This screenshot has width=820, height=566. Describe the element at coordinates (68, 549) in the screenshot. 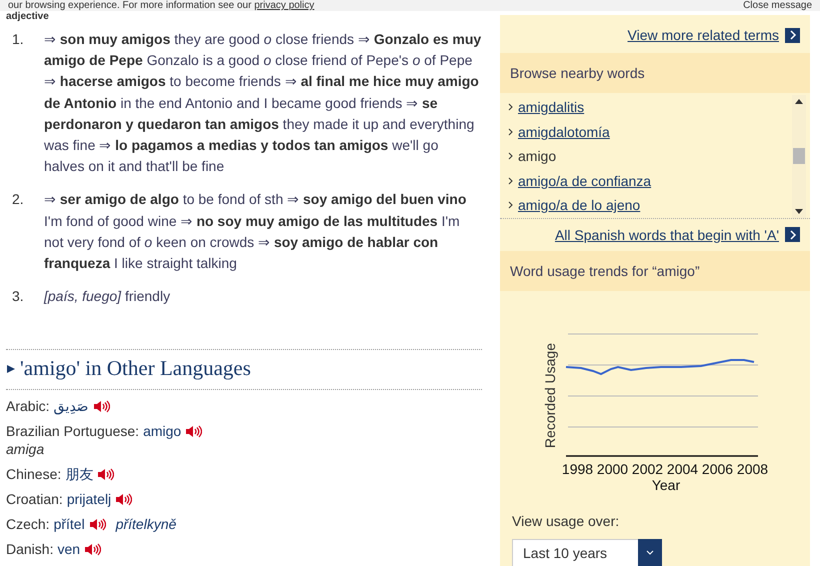

I see `translation: ven` at that location.